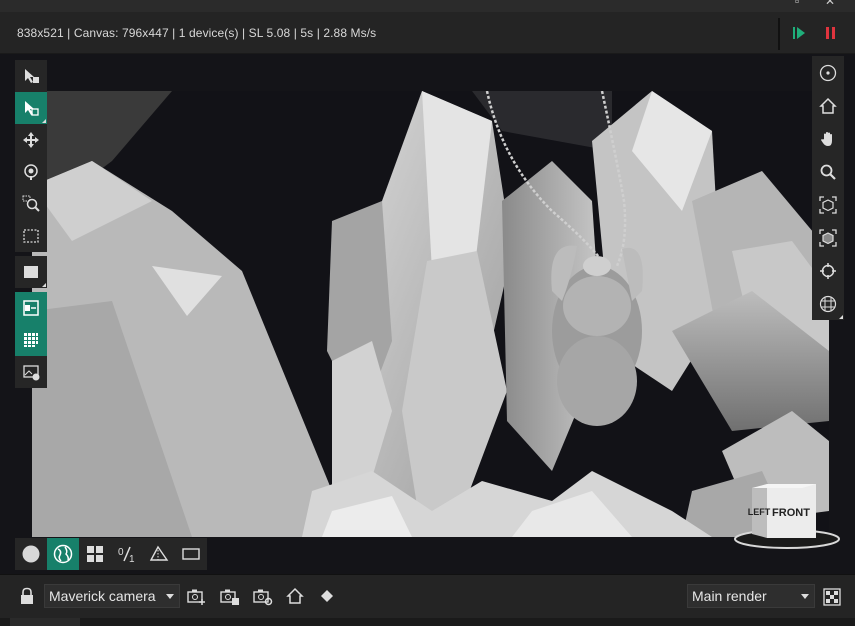  I want to click on pick-target-tool, so click(828, 270).